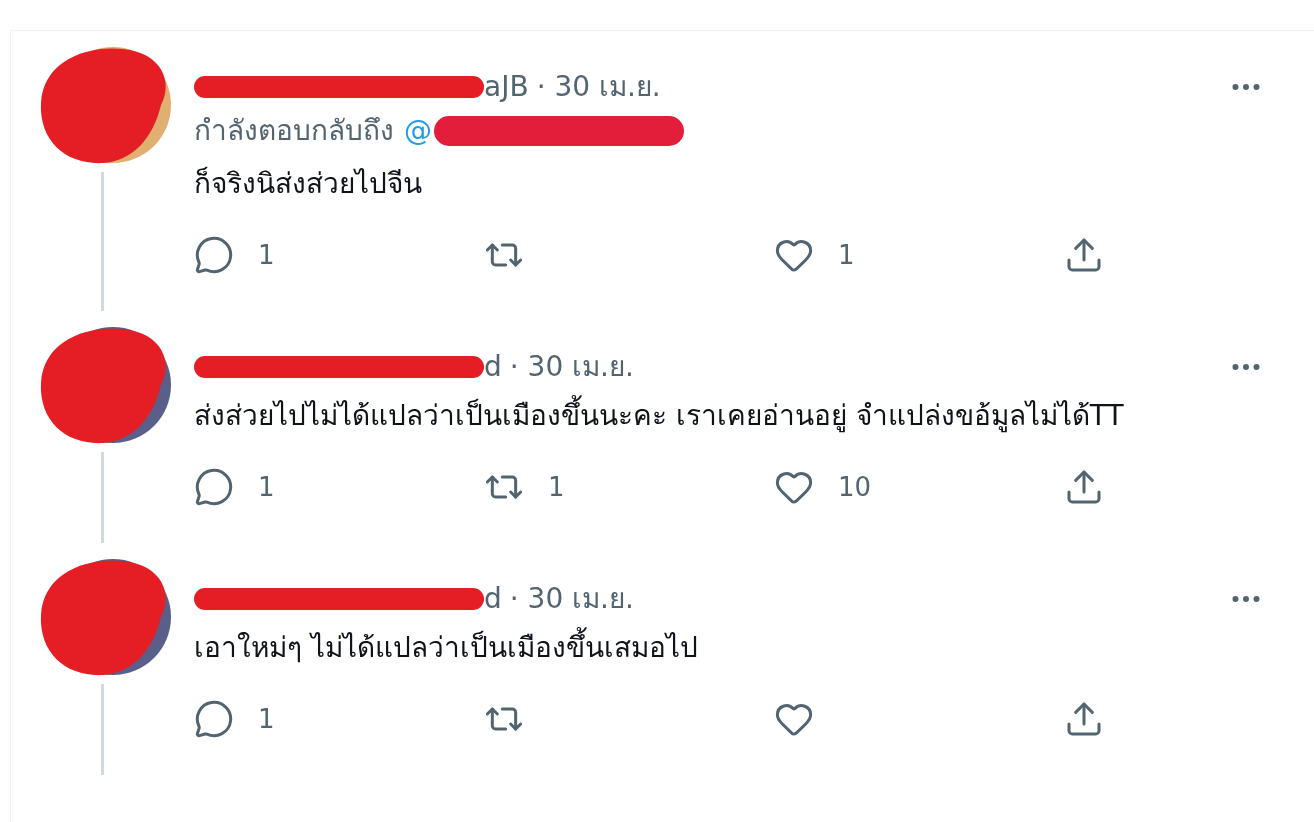 The height and width of the screenshot is (822, 1314). Describe the element at coordinates (729, 648) in the screenshot. I see `tweet-text: เอาใหม่ๆ ไม่ได้แปลว่าเป็นเมืองขึ้นเสมอไป` at that location.